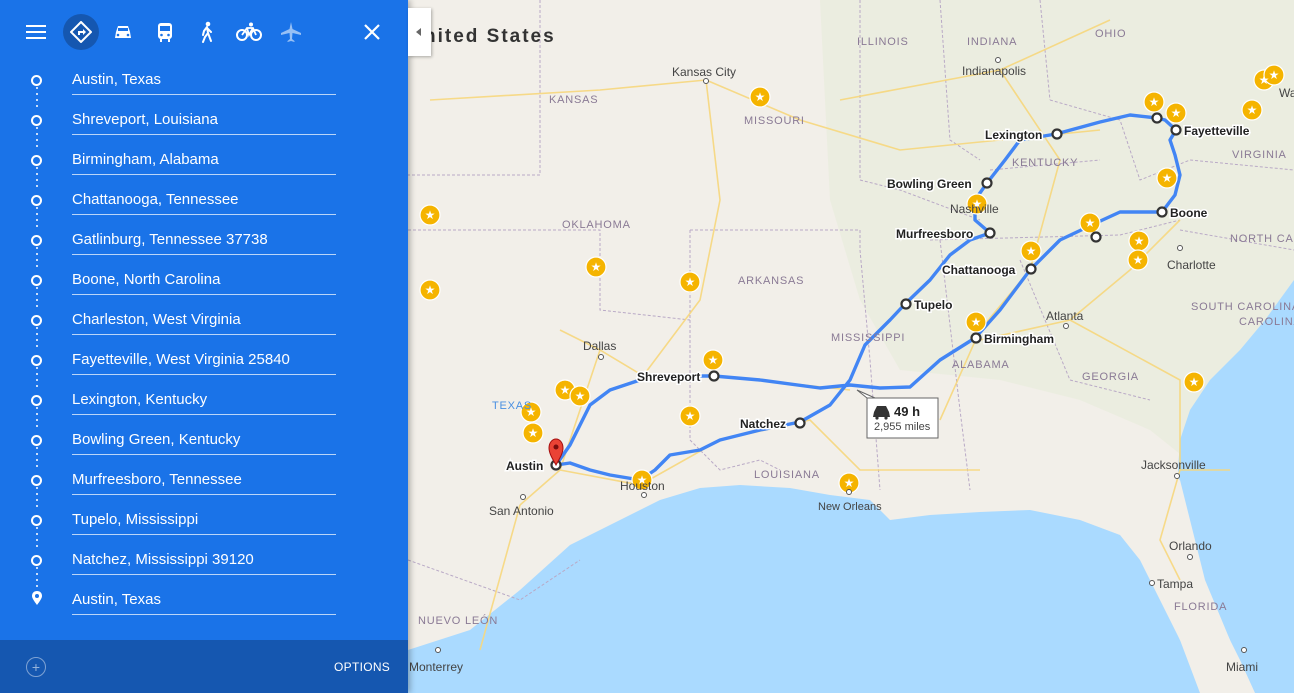  Describe the element at coordinates (419, 32) in the screenshot. I see `collapse-panel-button` at that location.